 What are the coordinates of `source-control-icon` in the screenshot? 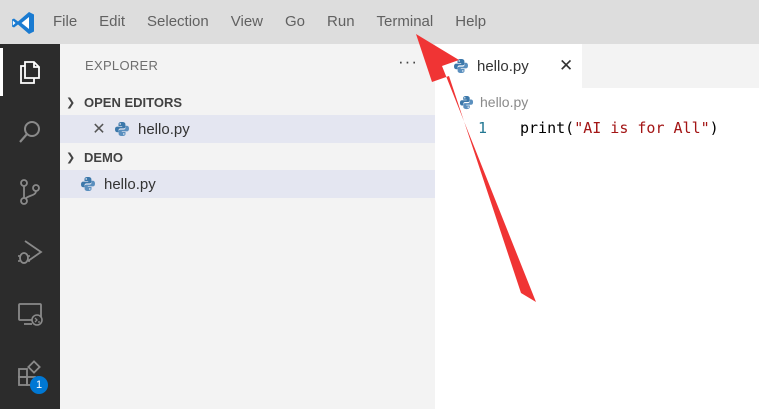 It's located at (30, 192).